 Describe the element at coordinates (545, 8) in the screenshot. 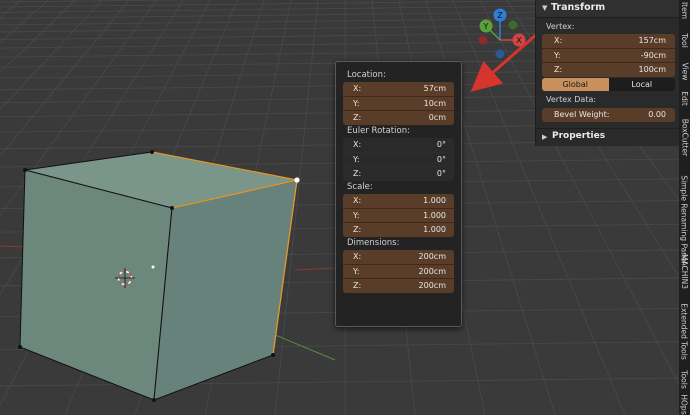

I see `expand-triangle-icon: ▼` at that location.